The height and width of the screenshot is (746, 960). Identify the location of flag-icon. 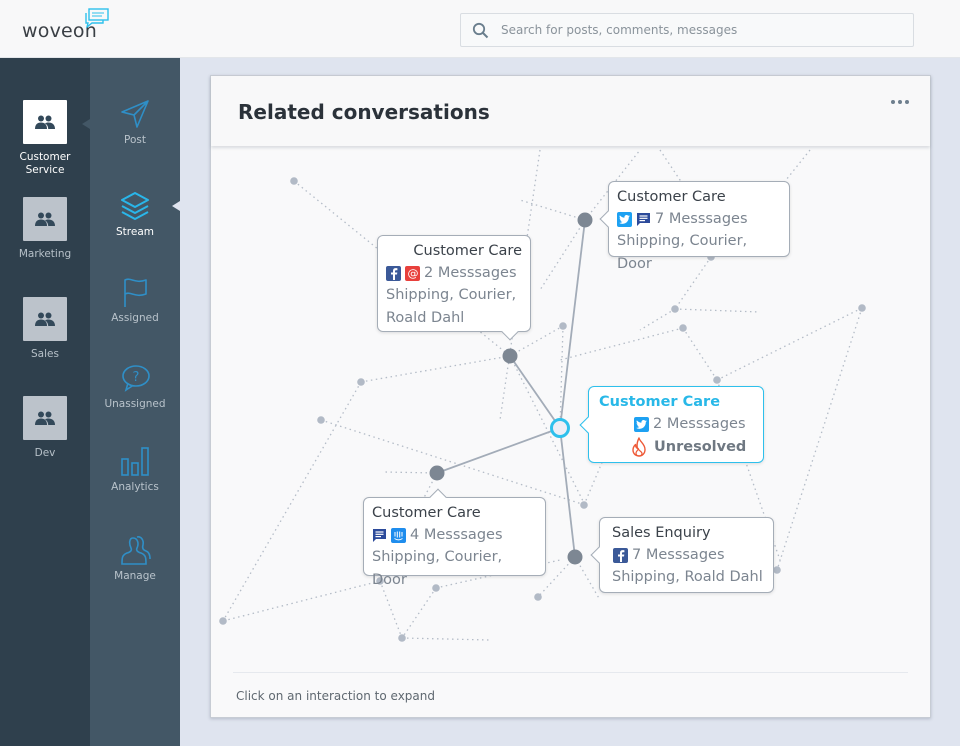
(135, 292).